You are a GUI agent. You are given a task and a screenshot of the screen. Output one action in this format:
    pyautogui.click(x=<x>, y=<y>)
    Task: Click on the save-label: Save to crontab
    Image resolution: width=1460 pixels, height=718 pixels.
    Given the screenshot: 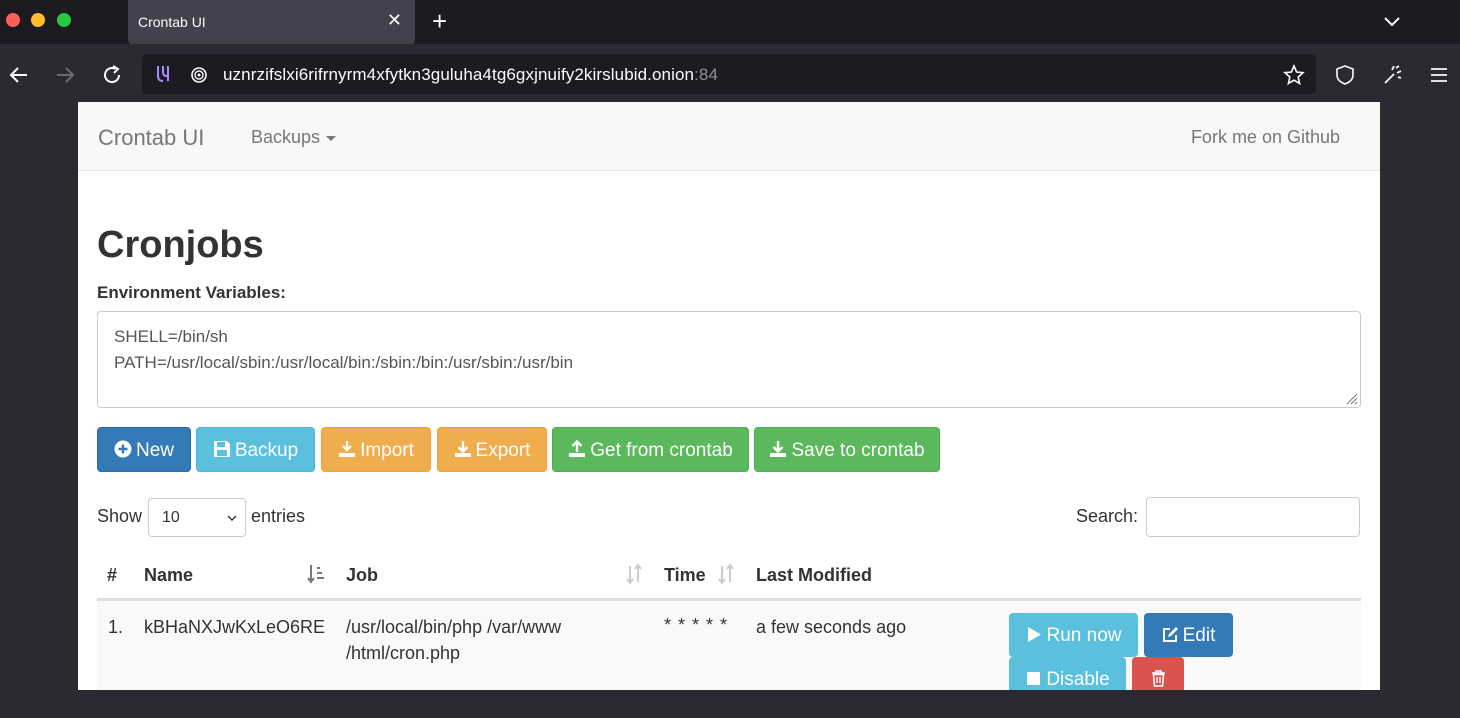 What is the action you would take?
    pyautogui.click(x=858, y=450)
    